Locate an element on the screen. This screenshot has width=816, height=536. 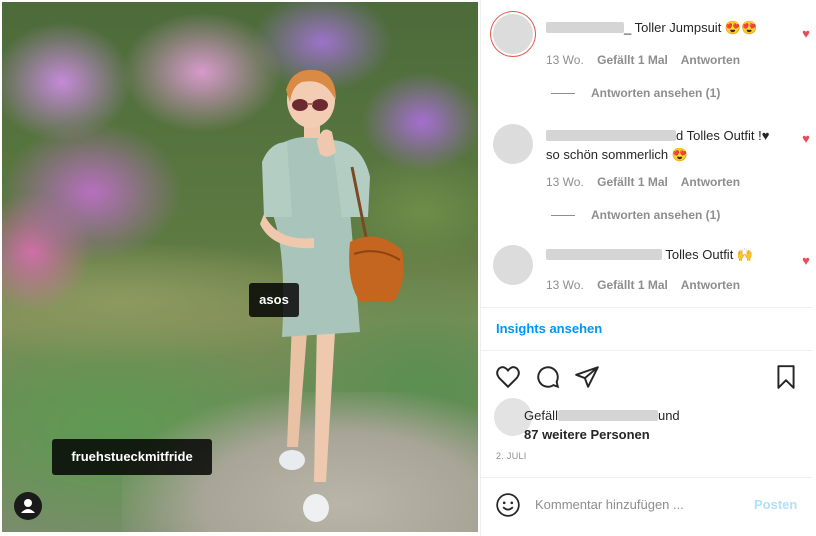
user-tag-icon is located at coordinates (28, 506).